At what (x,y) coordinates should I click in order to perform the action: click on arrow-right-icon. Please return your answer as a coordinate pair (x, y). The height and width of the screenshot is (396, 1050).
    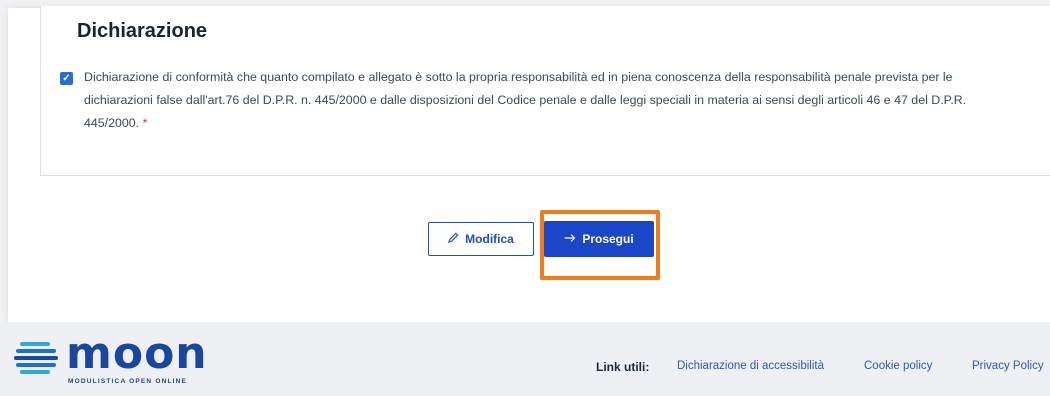
    Looking at the image, I should click on (570, 239).